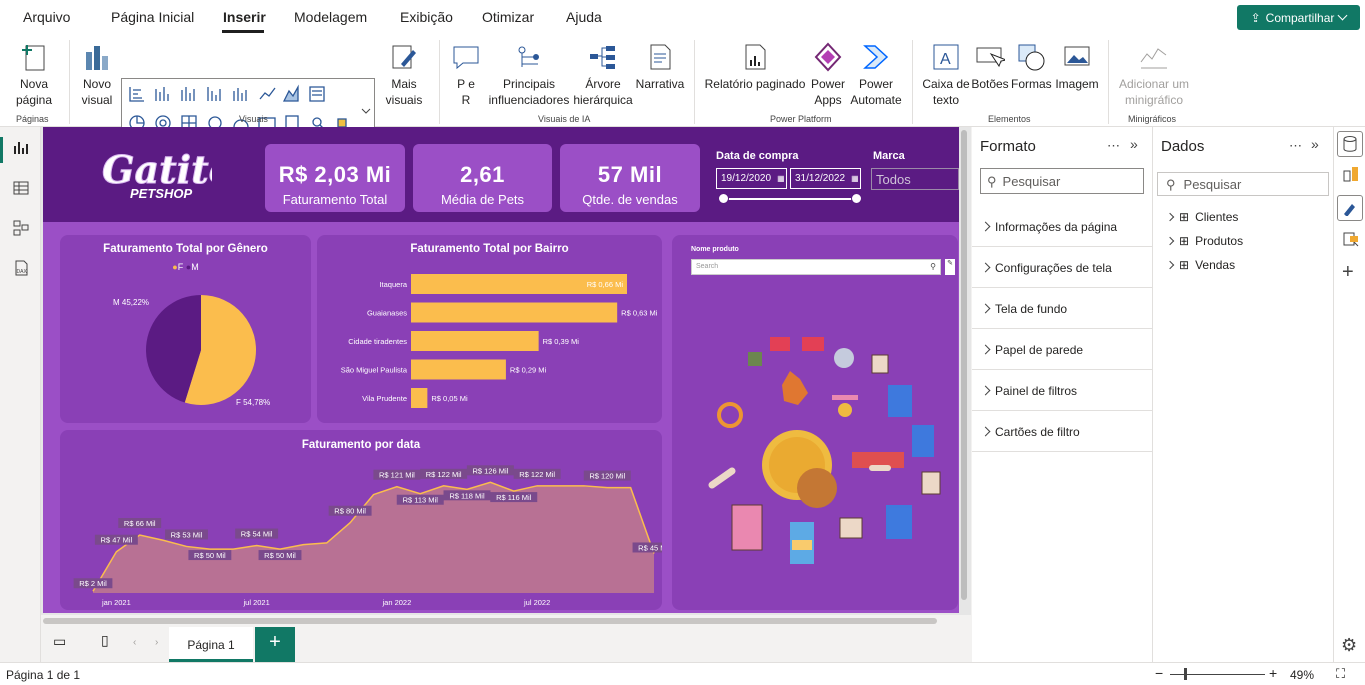 The width and height of the screenshot is (1365, 685). I want to click on botoes-label: Botões, so click(990, 84).